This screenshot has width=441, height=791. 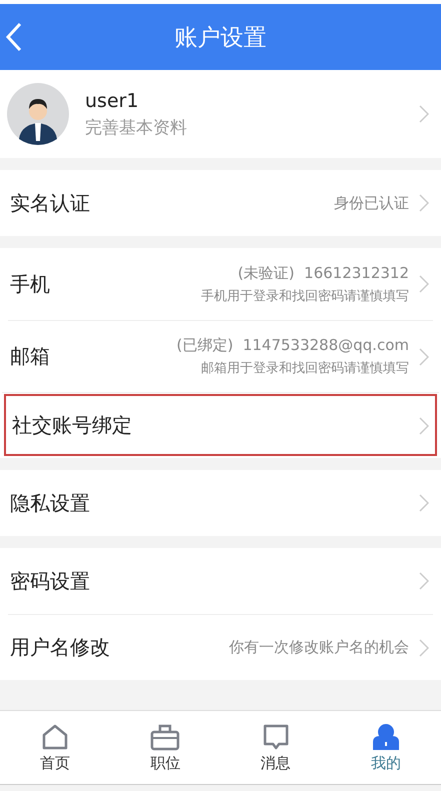 I want to click on settings-row: 密码设置, so click(x=220, y=581).